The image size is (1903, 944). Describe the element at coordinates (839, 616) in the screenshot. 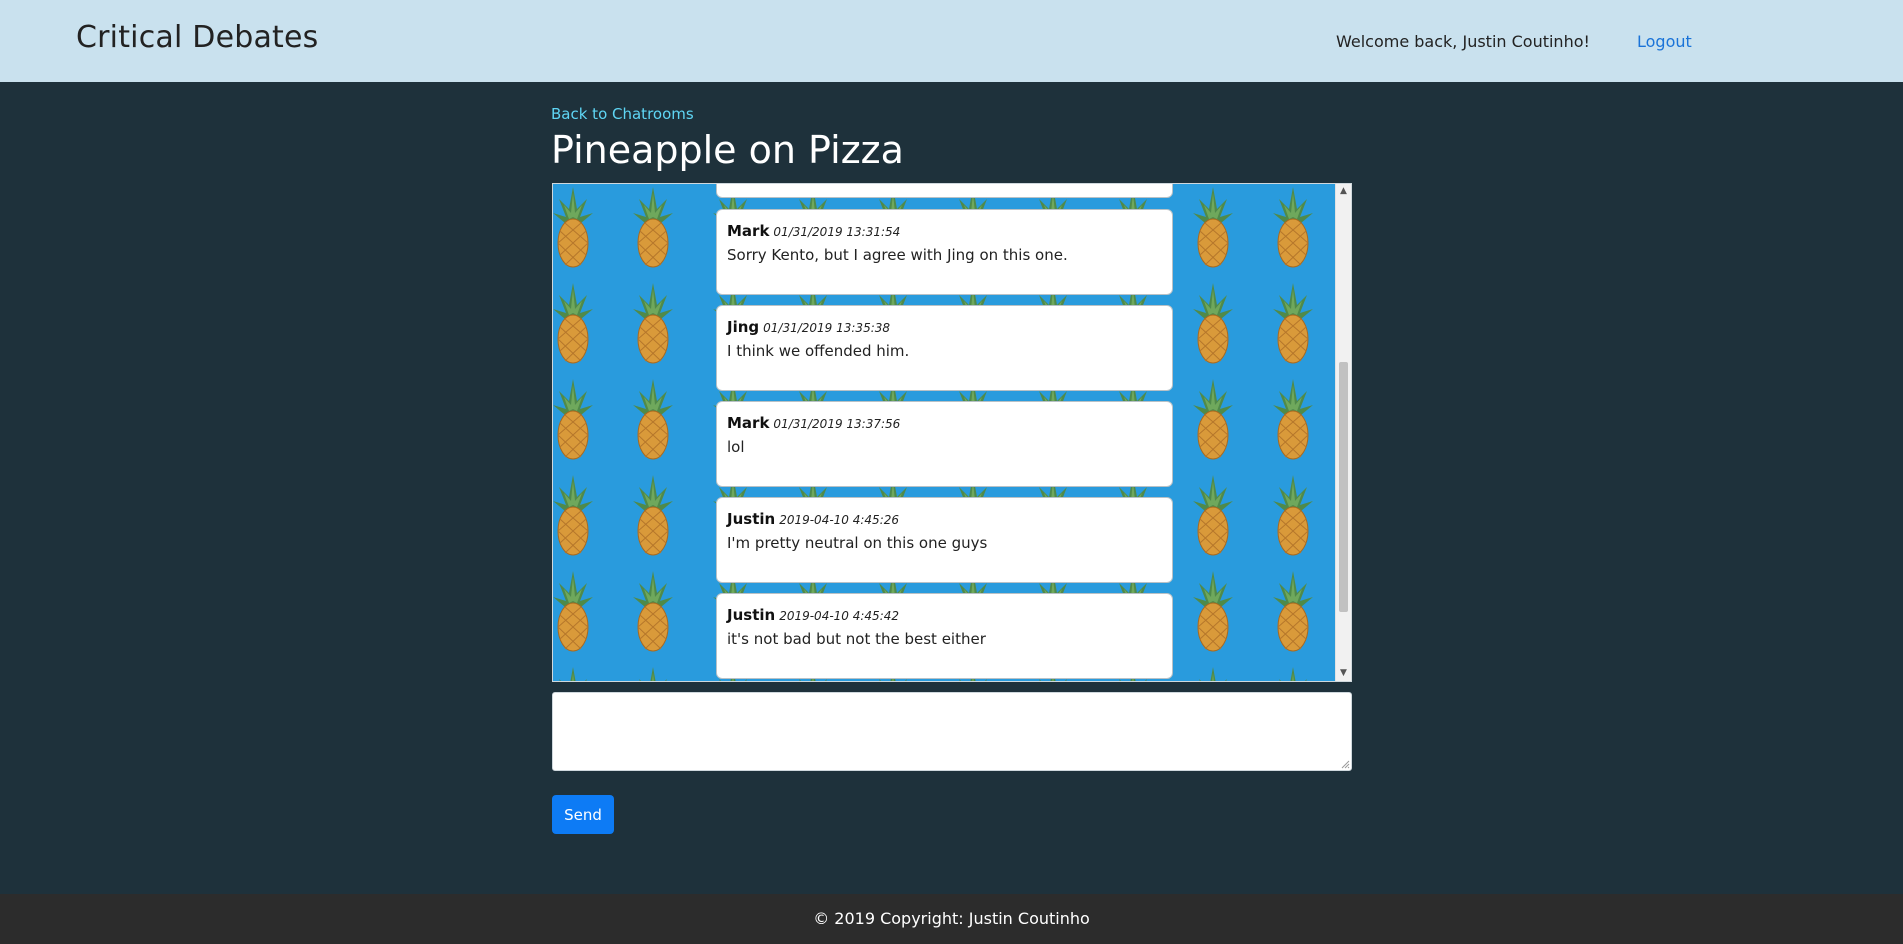

I see `message-timestamp: 2019-04-10 4:45:42` at that location.